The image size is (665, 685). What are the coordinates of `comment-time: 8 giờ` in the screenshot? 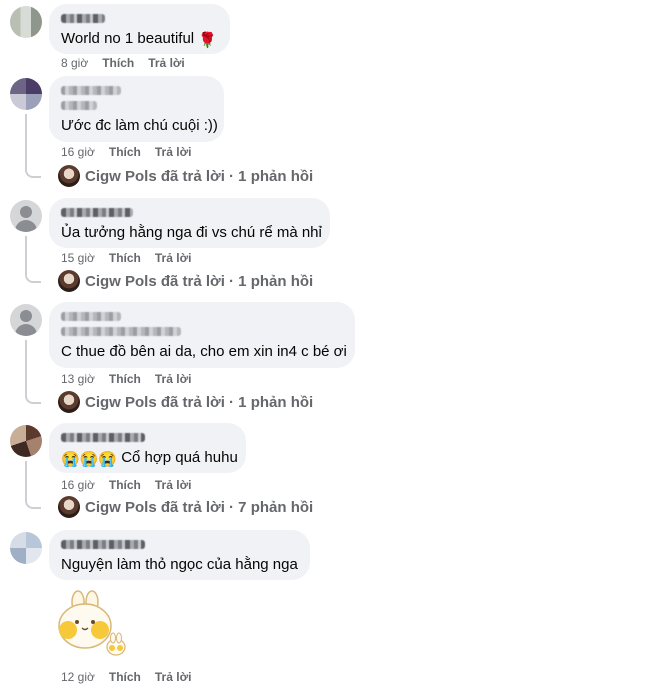 It's located at (74, 63).